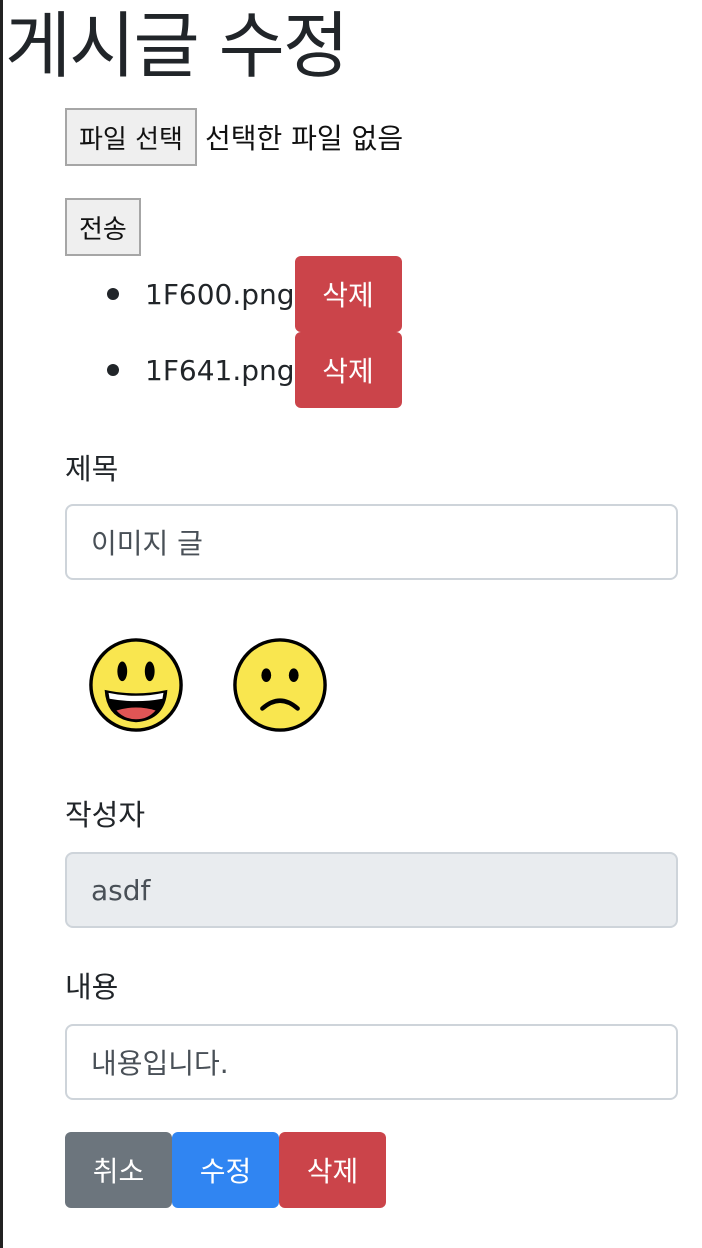 This screenshot has height=1248, width=702. I want to click on image-preview-row, so click(208, 685).